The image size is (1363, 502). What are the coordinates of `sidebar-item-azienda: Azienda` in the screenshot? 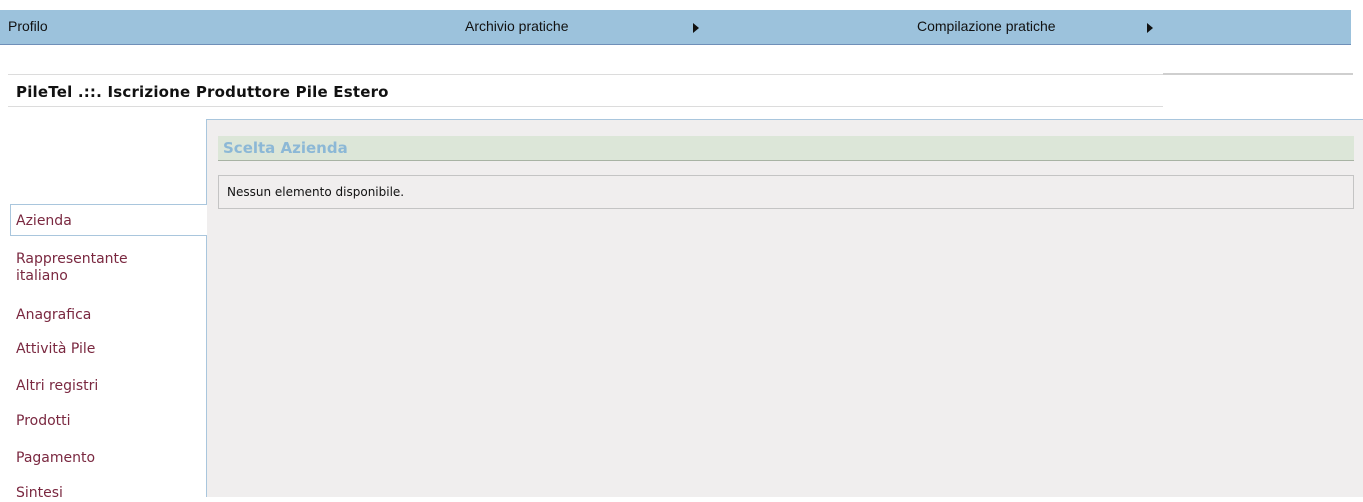 It's located at (108, 220).